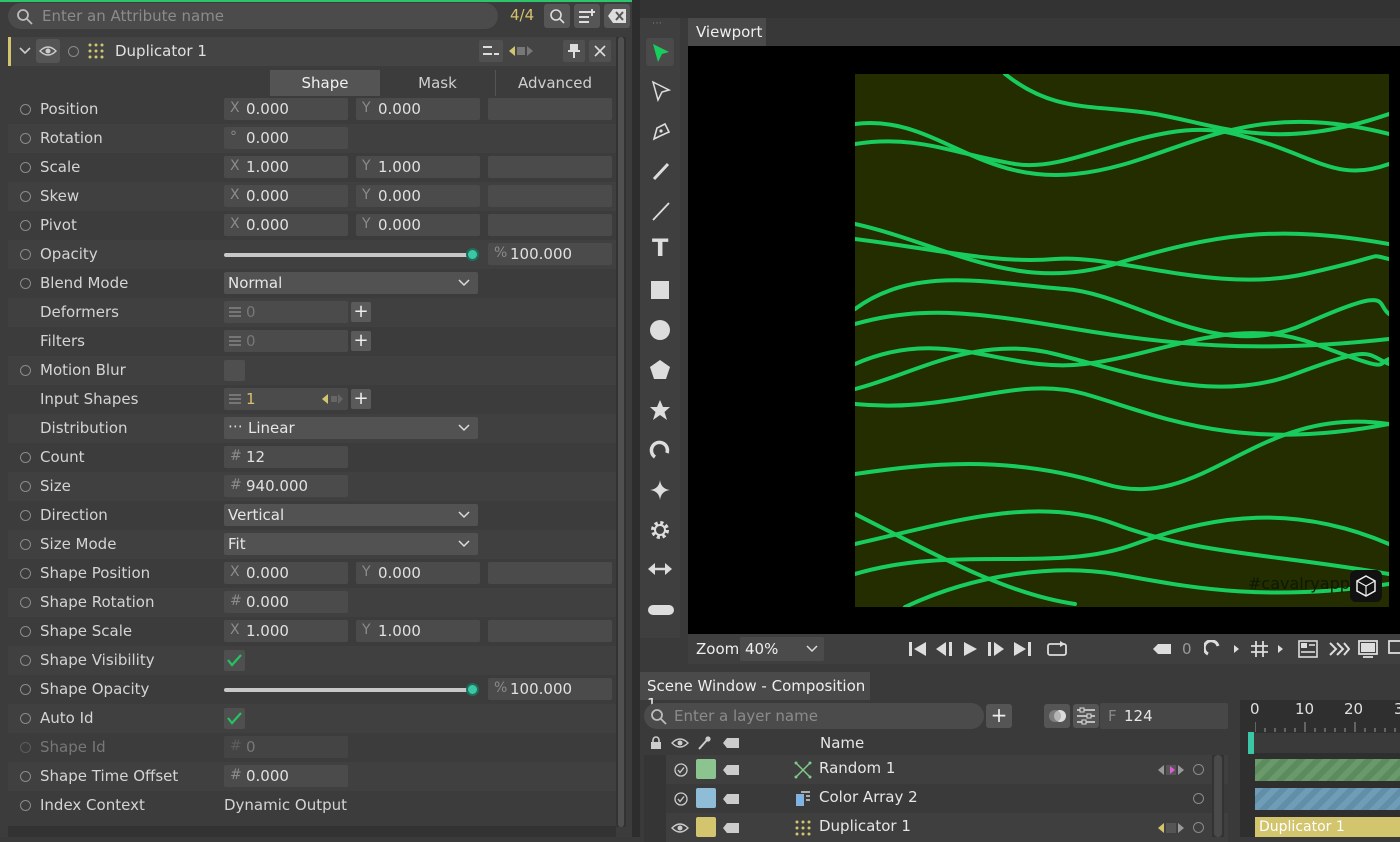  I want to click on size-mode-select: Fit, so click(351, 544).